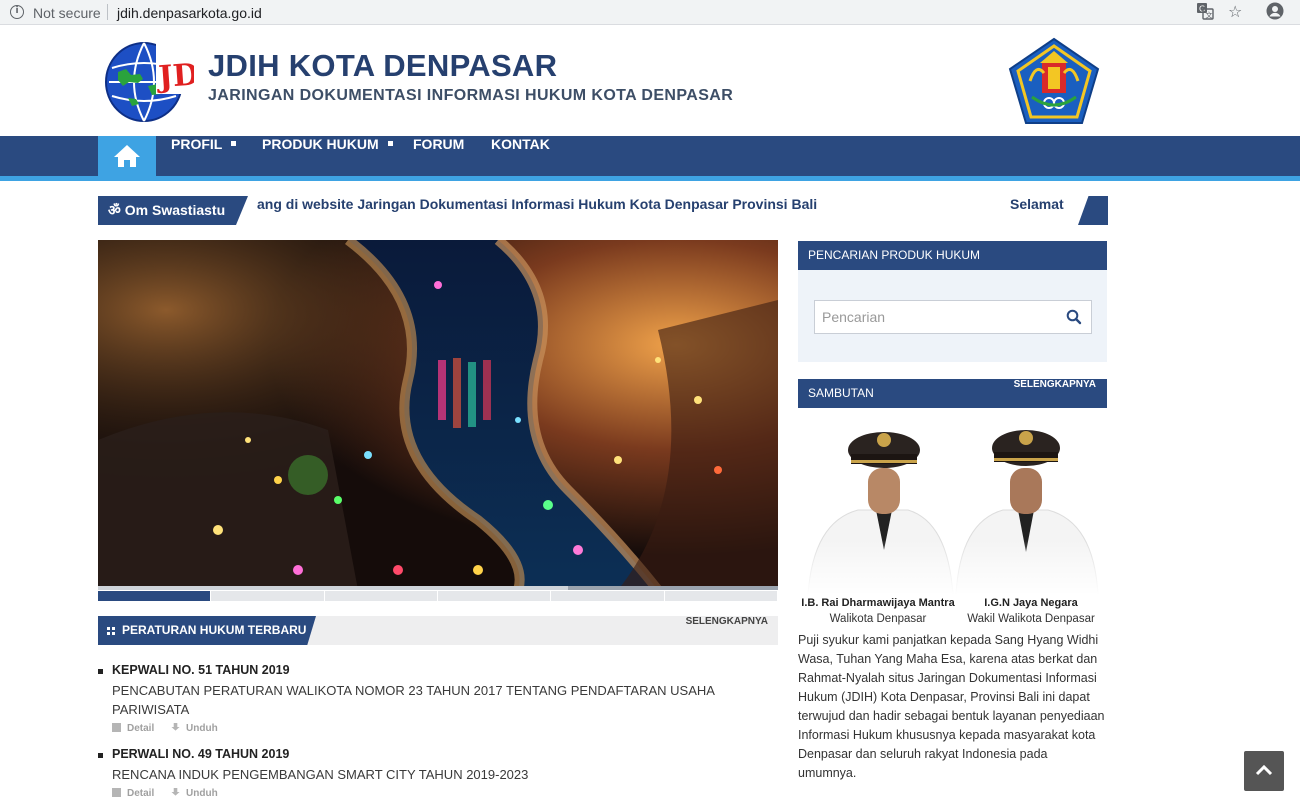 This screenshot has width=1300, height=805. I want to click on latest-laws-more-link: SELENGKAPNYA, so click(727, 621).